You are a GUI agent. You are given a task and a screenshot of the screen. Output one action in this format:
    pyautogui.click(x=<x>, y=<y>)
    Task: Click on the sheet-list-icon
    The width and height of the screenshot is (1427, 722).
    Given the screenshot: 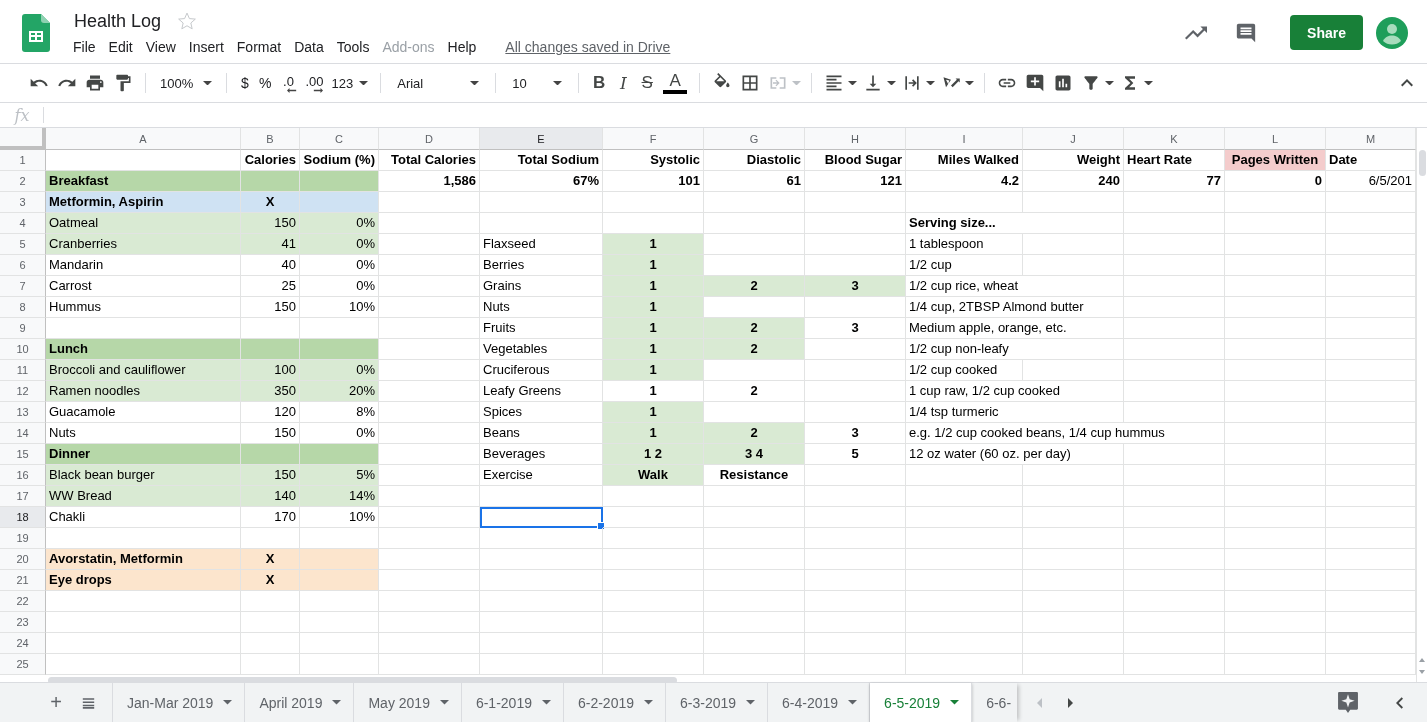 What is the action you would take?
    pyautogui.click(x=88, y=702)
    